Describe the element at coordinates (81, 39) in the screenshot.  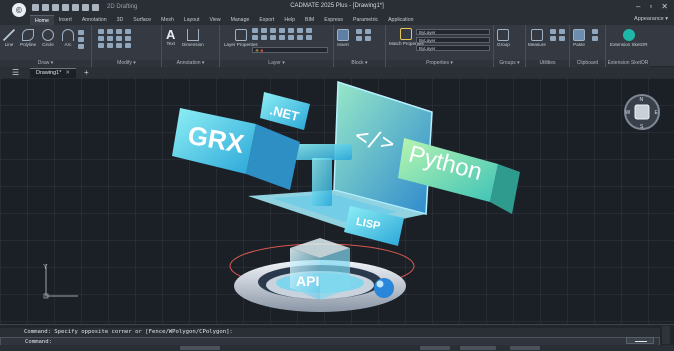
I see `hatch-icon` at that location.